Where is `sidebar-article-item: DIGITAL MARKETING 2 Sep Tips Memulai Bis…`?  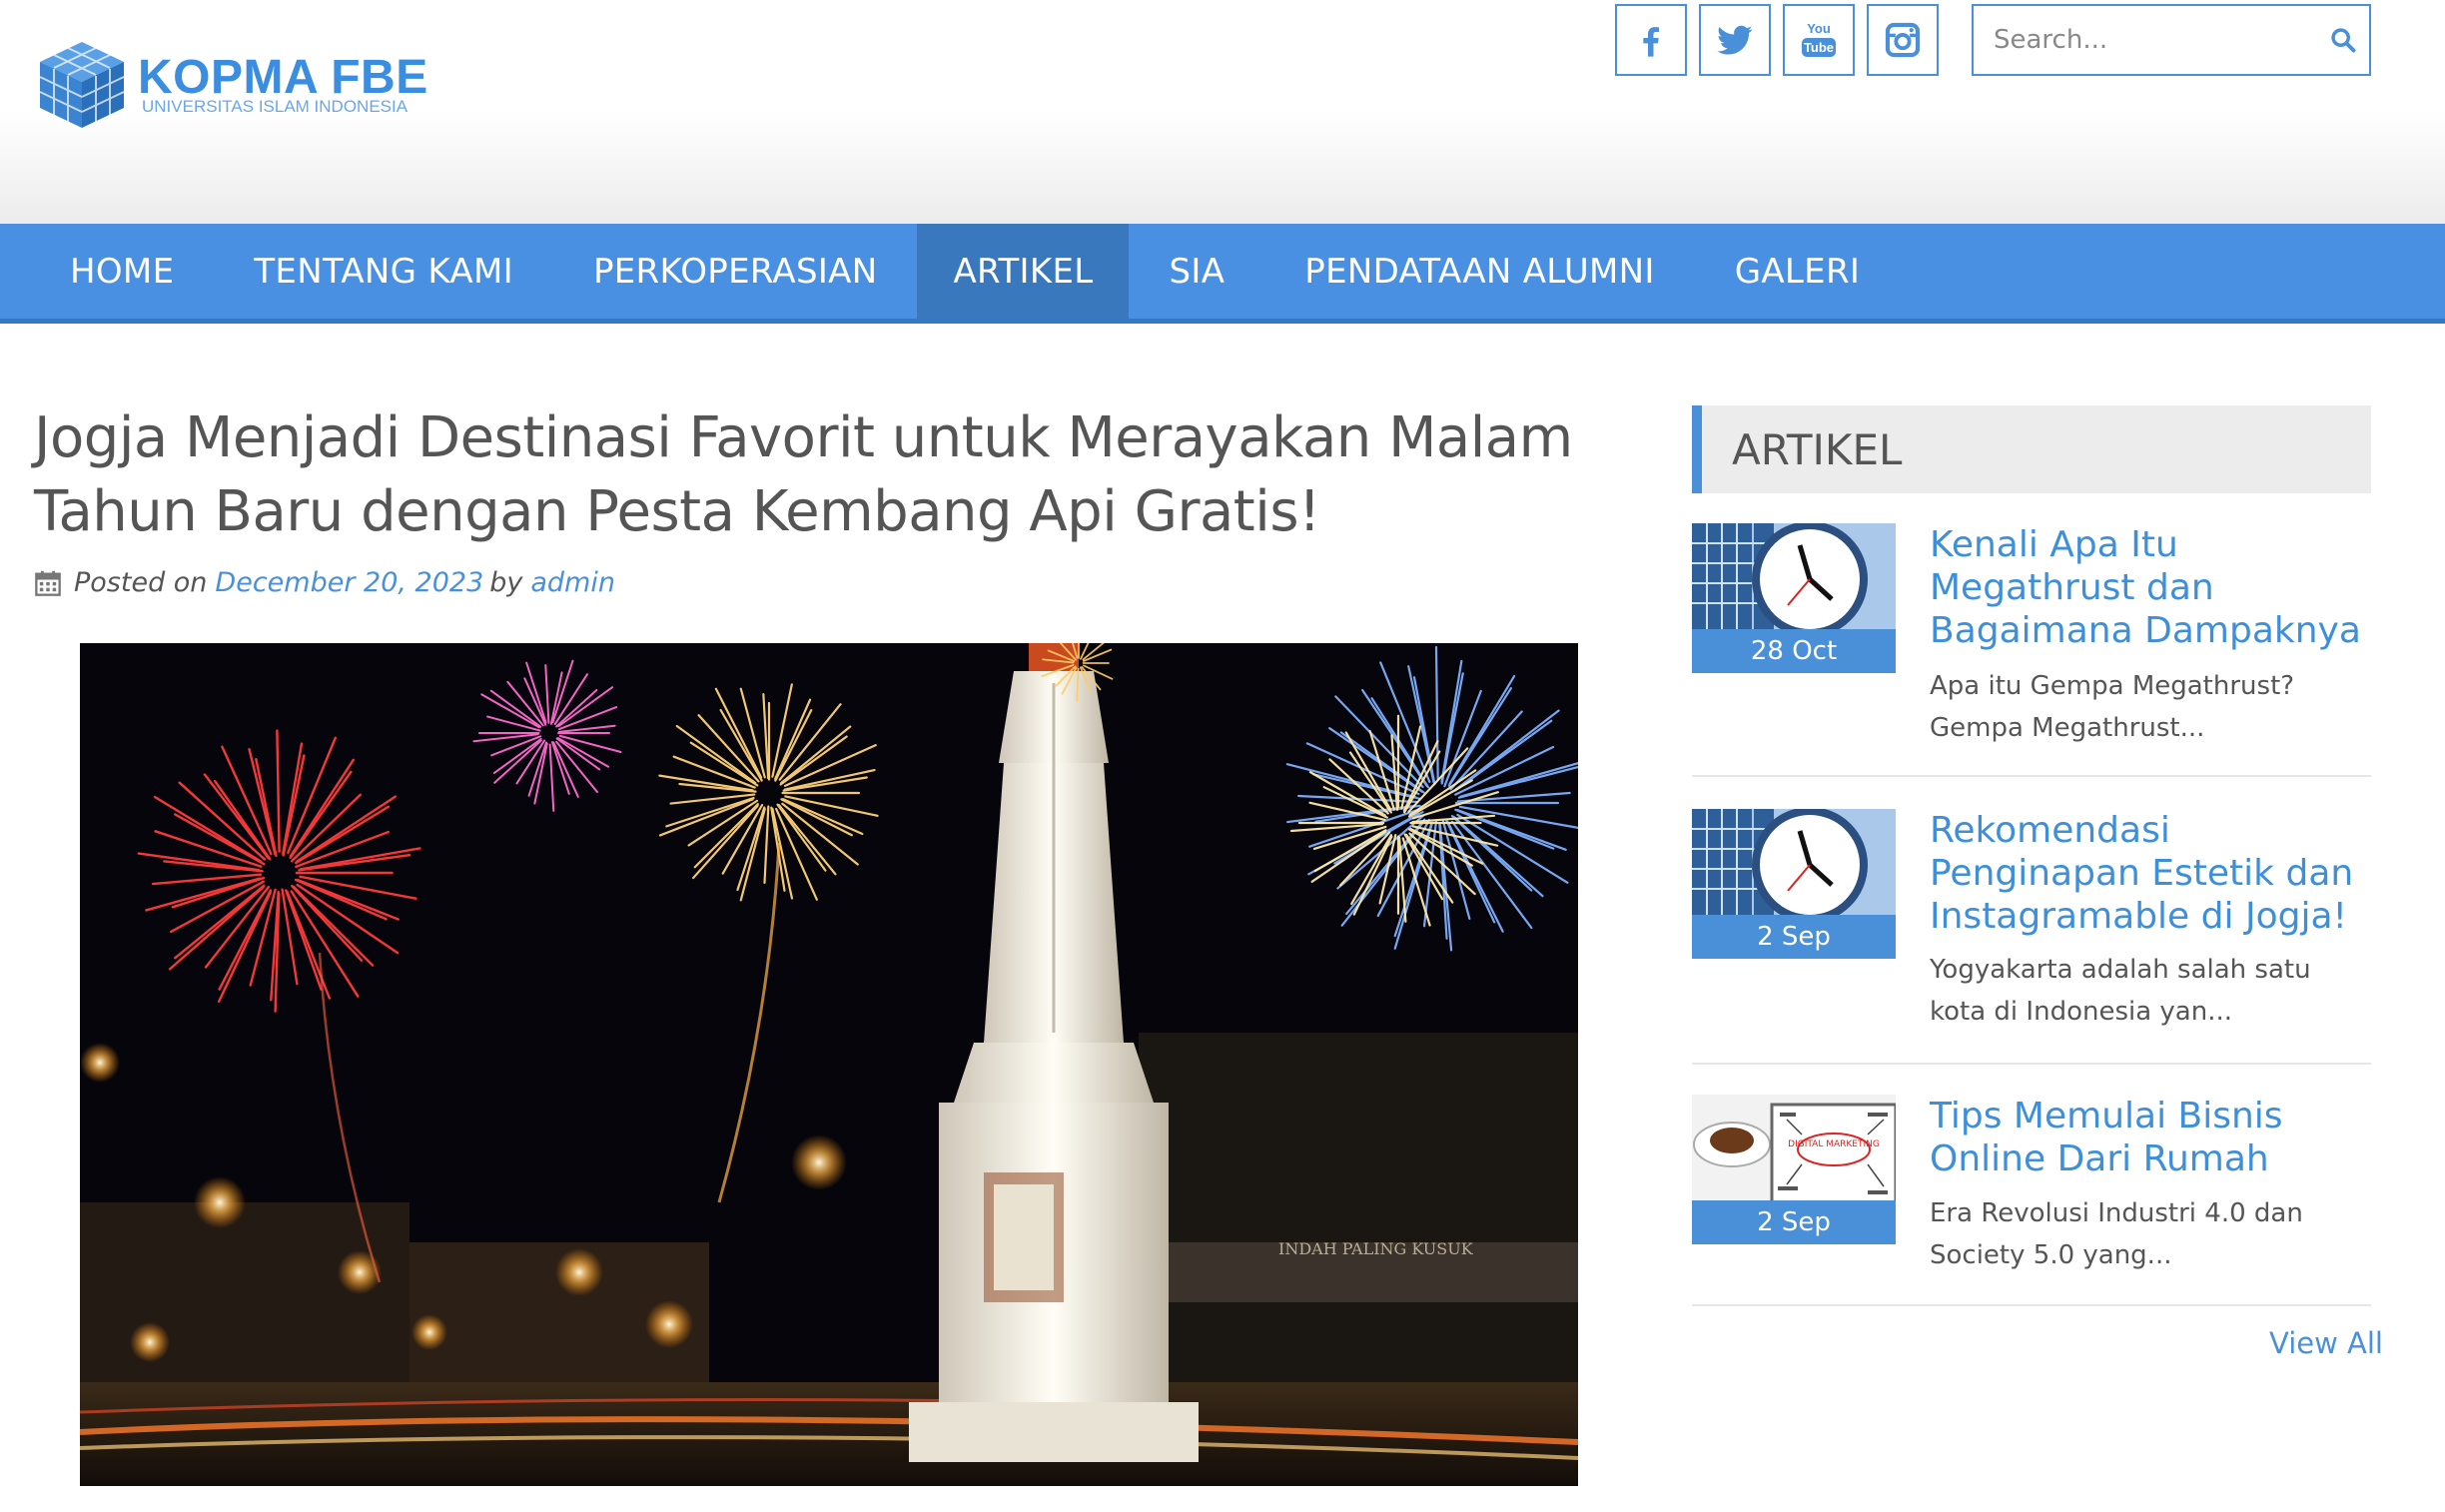 sidebar-article-item: DIGITAL MARKETING 2 Sep Tips Memulai Bis… is located at coordinates (2031, 1204).